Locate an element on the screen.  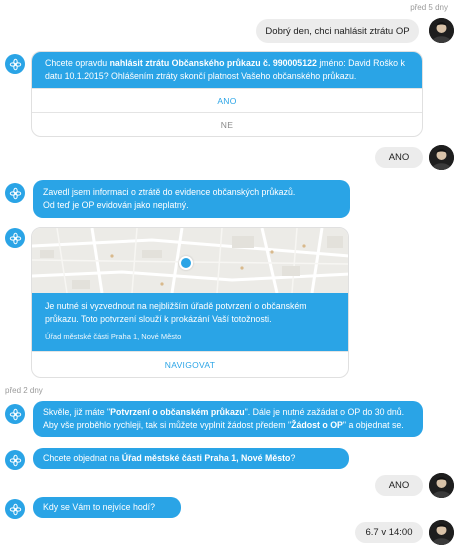
message-timestamp: před 5 dny is located at coordinates (429, 7).